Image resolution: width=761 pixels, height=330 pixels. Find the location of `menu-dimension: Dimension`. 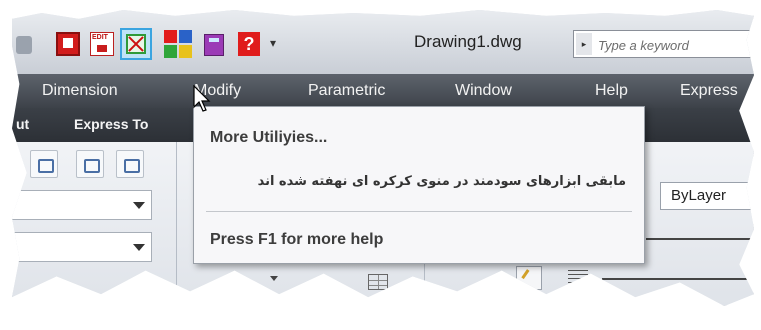

menu-dimension: Dimension is located at coordinates (80, 91).